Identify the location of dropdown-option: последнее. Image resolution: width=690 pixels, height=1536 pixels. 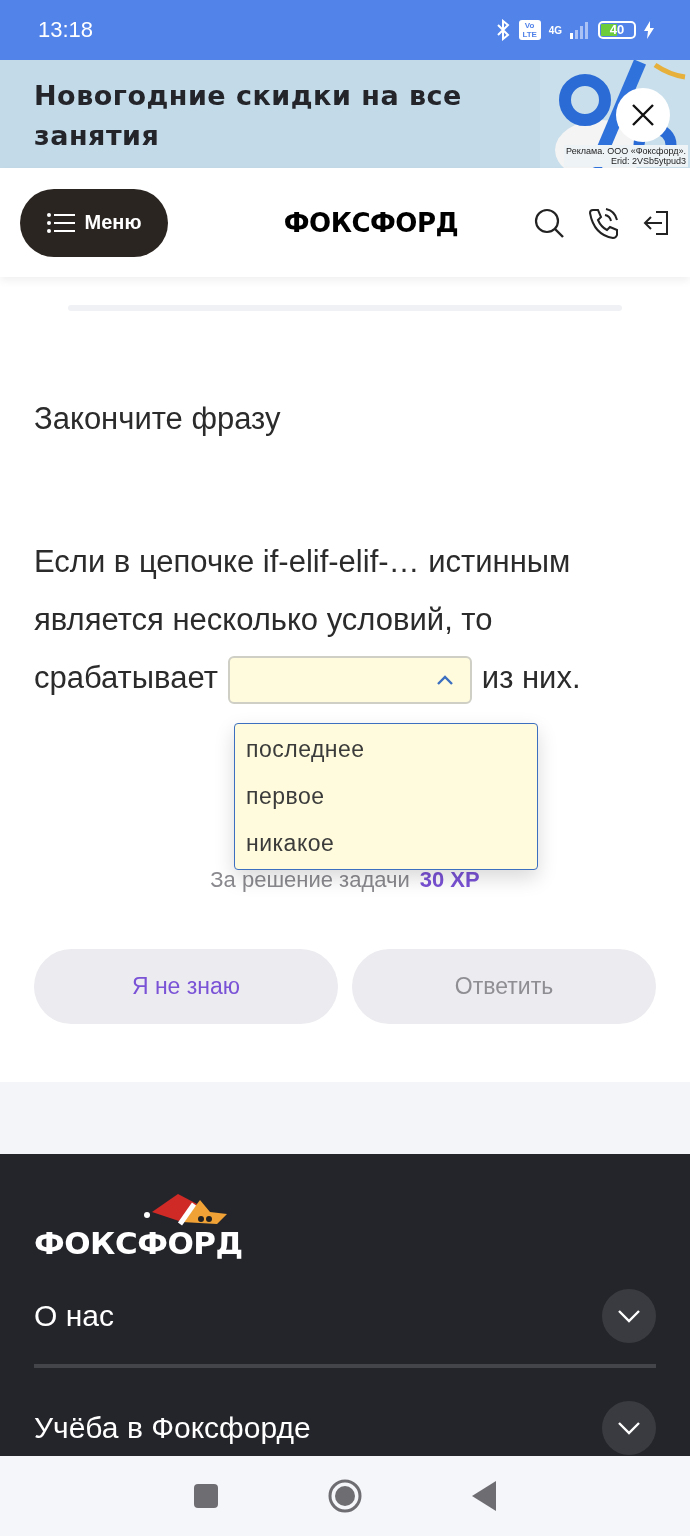
(386, 749).